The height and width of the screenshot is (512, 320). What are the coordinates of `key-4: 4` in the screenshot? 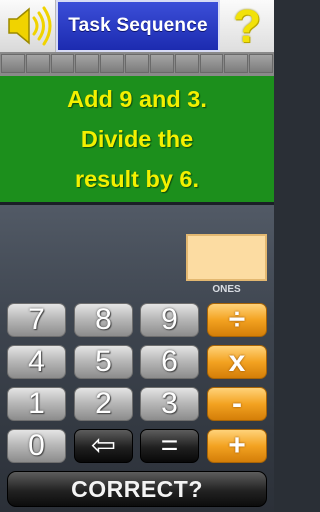 It's located at (36, 362).